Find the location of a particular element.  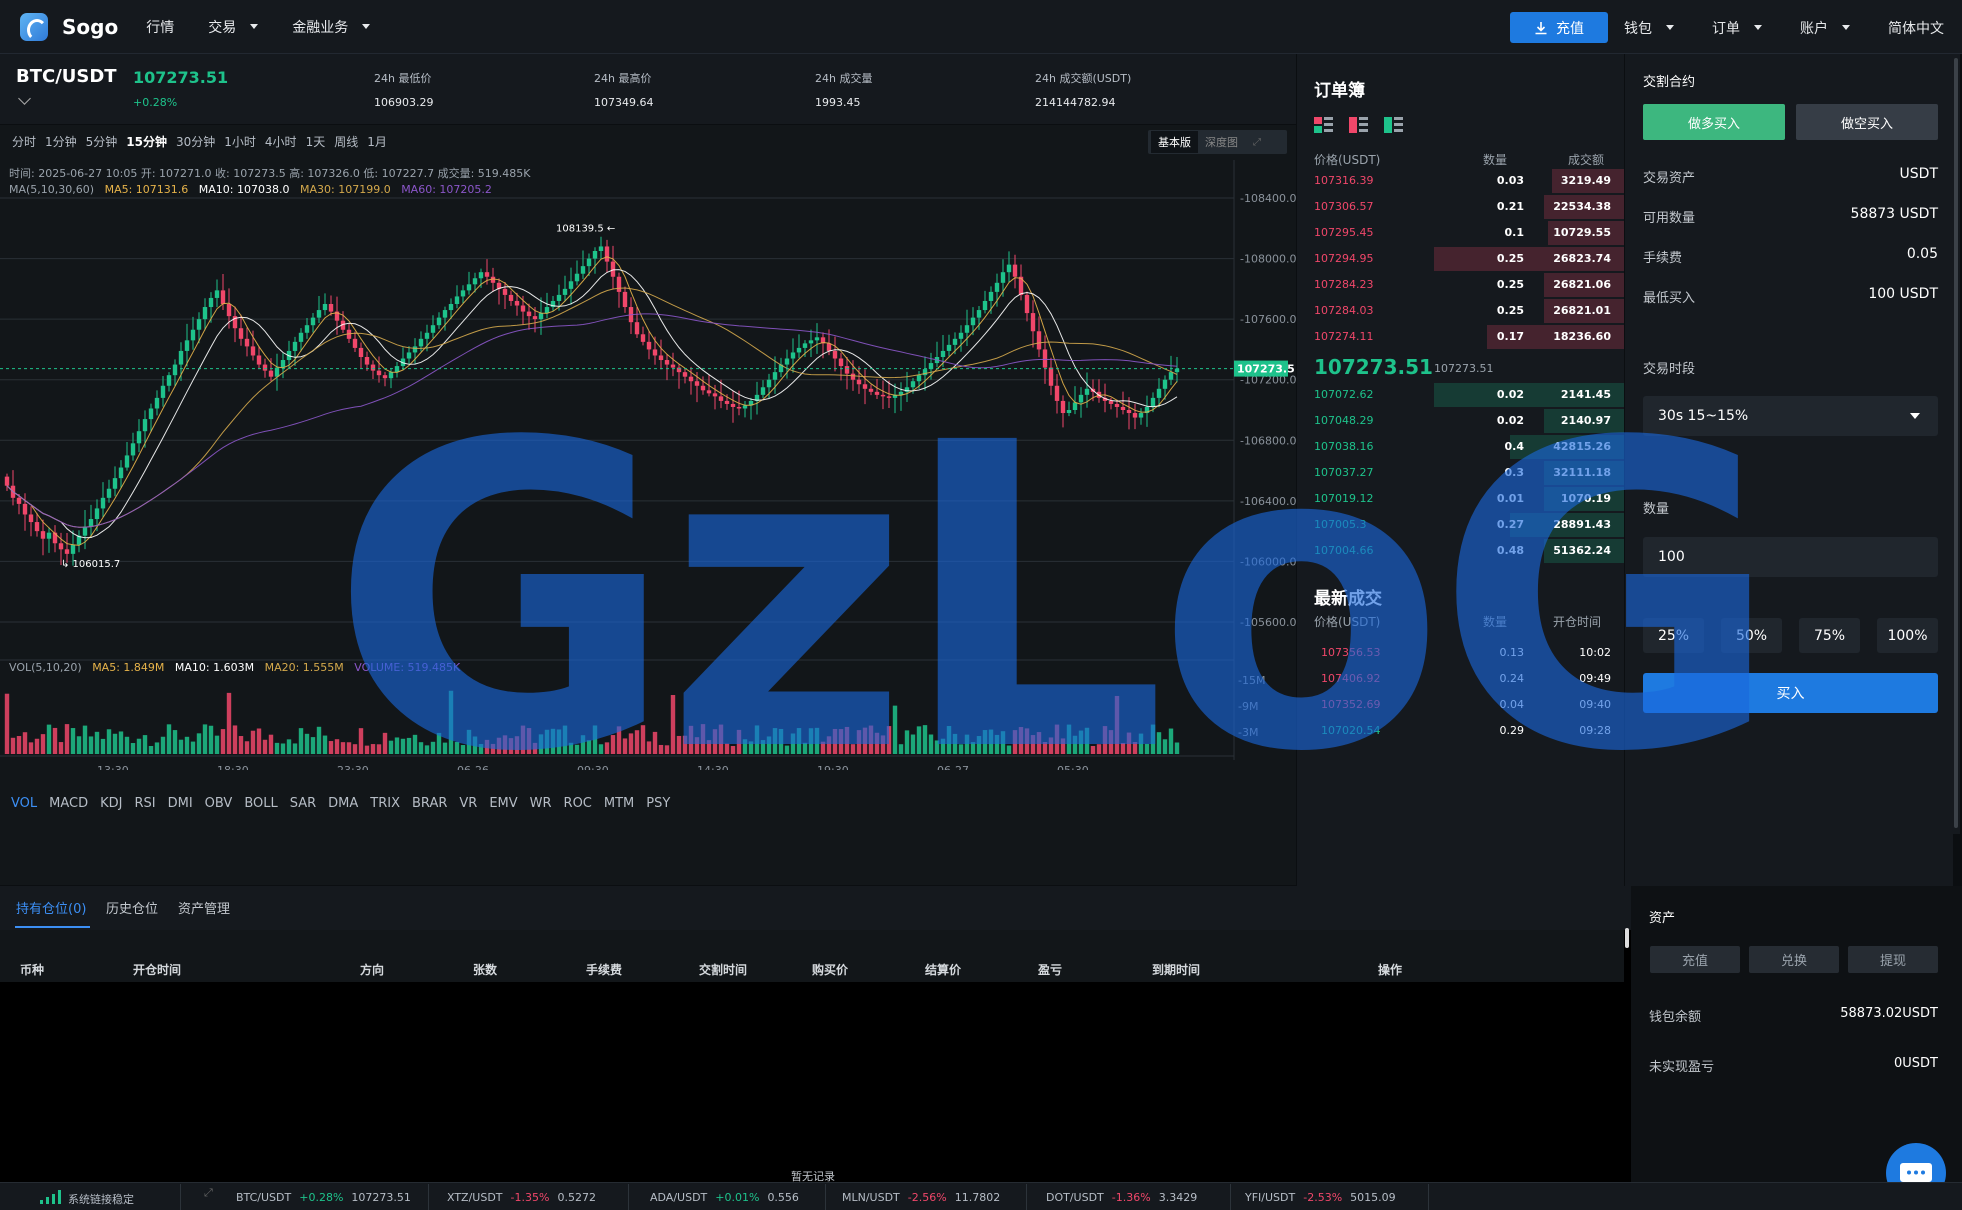

buy-submit-button: 买入 is located at coordinates (1790, 693).